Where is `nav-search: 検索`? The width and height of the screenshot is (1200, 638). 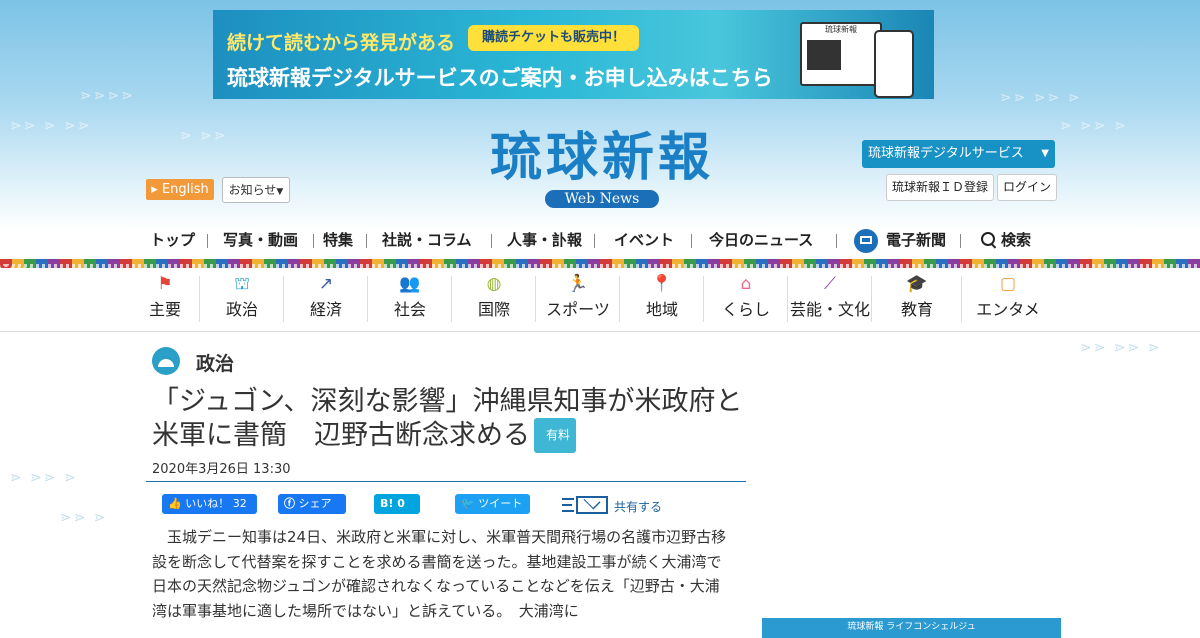
nav-search: 検索 is located at coordinates (1006, 240).